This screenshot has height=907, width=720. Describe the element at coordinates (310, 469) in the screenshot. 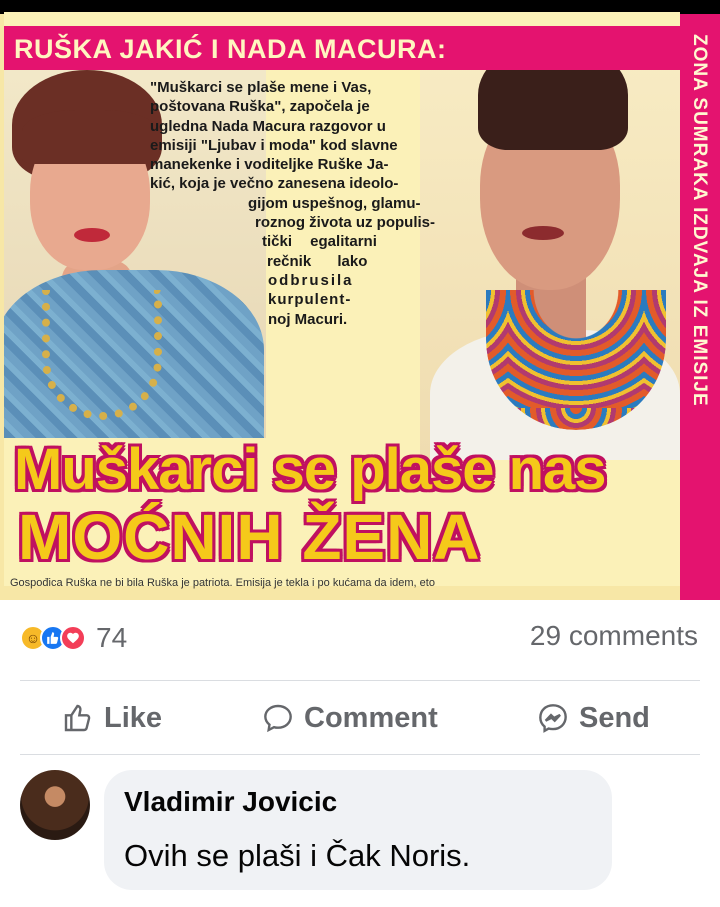

I see `big-headline-line-1: Muškarci se plaše nas` at that location.